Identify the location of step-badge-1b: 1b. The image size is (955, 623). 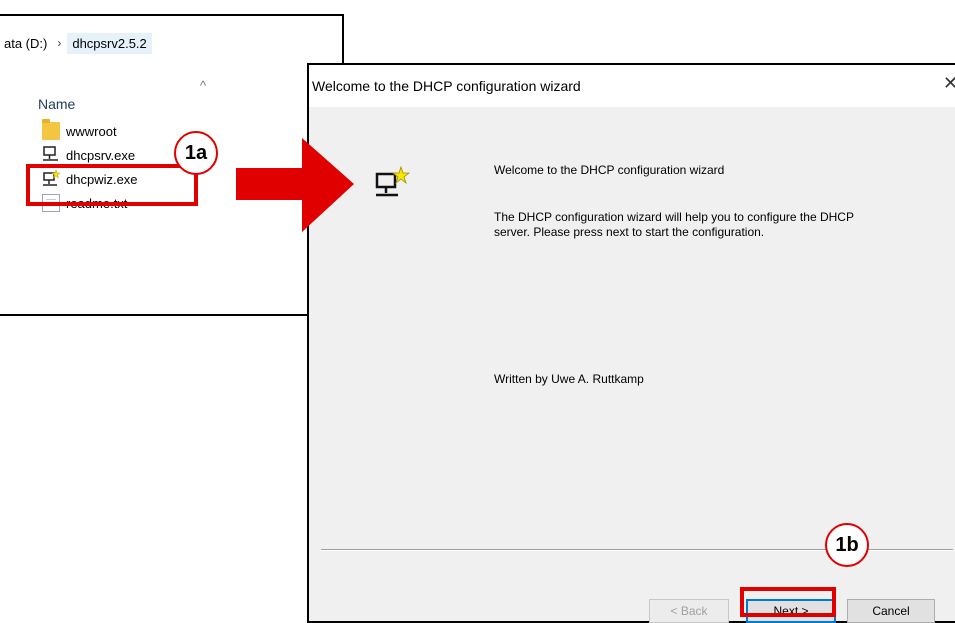
(847, 545).